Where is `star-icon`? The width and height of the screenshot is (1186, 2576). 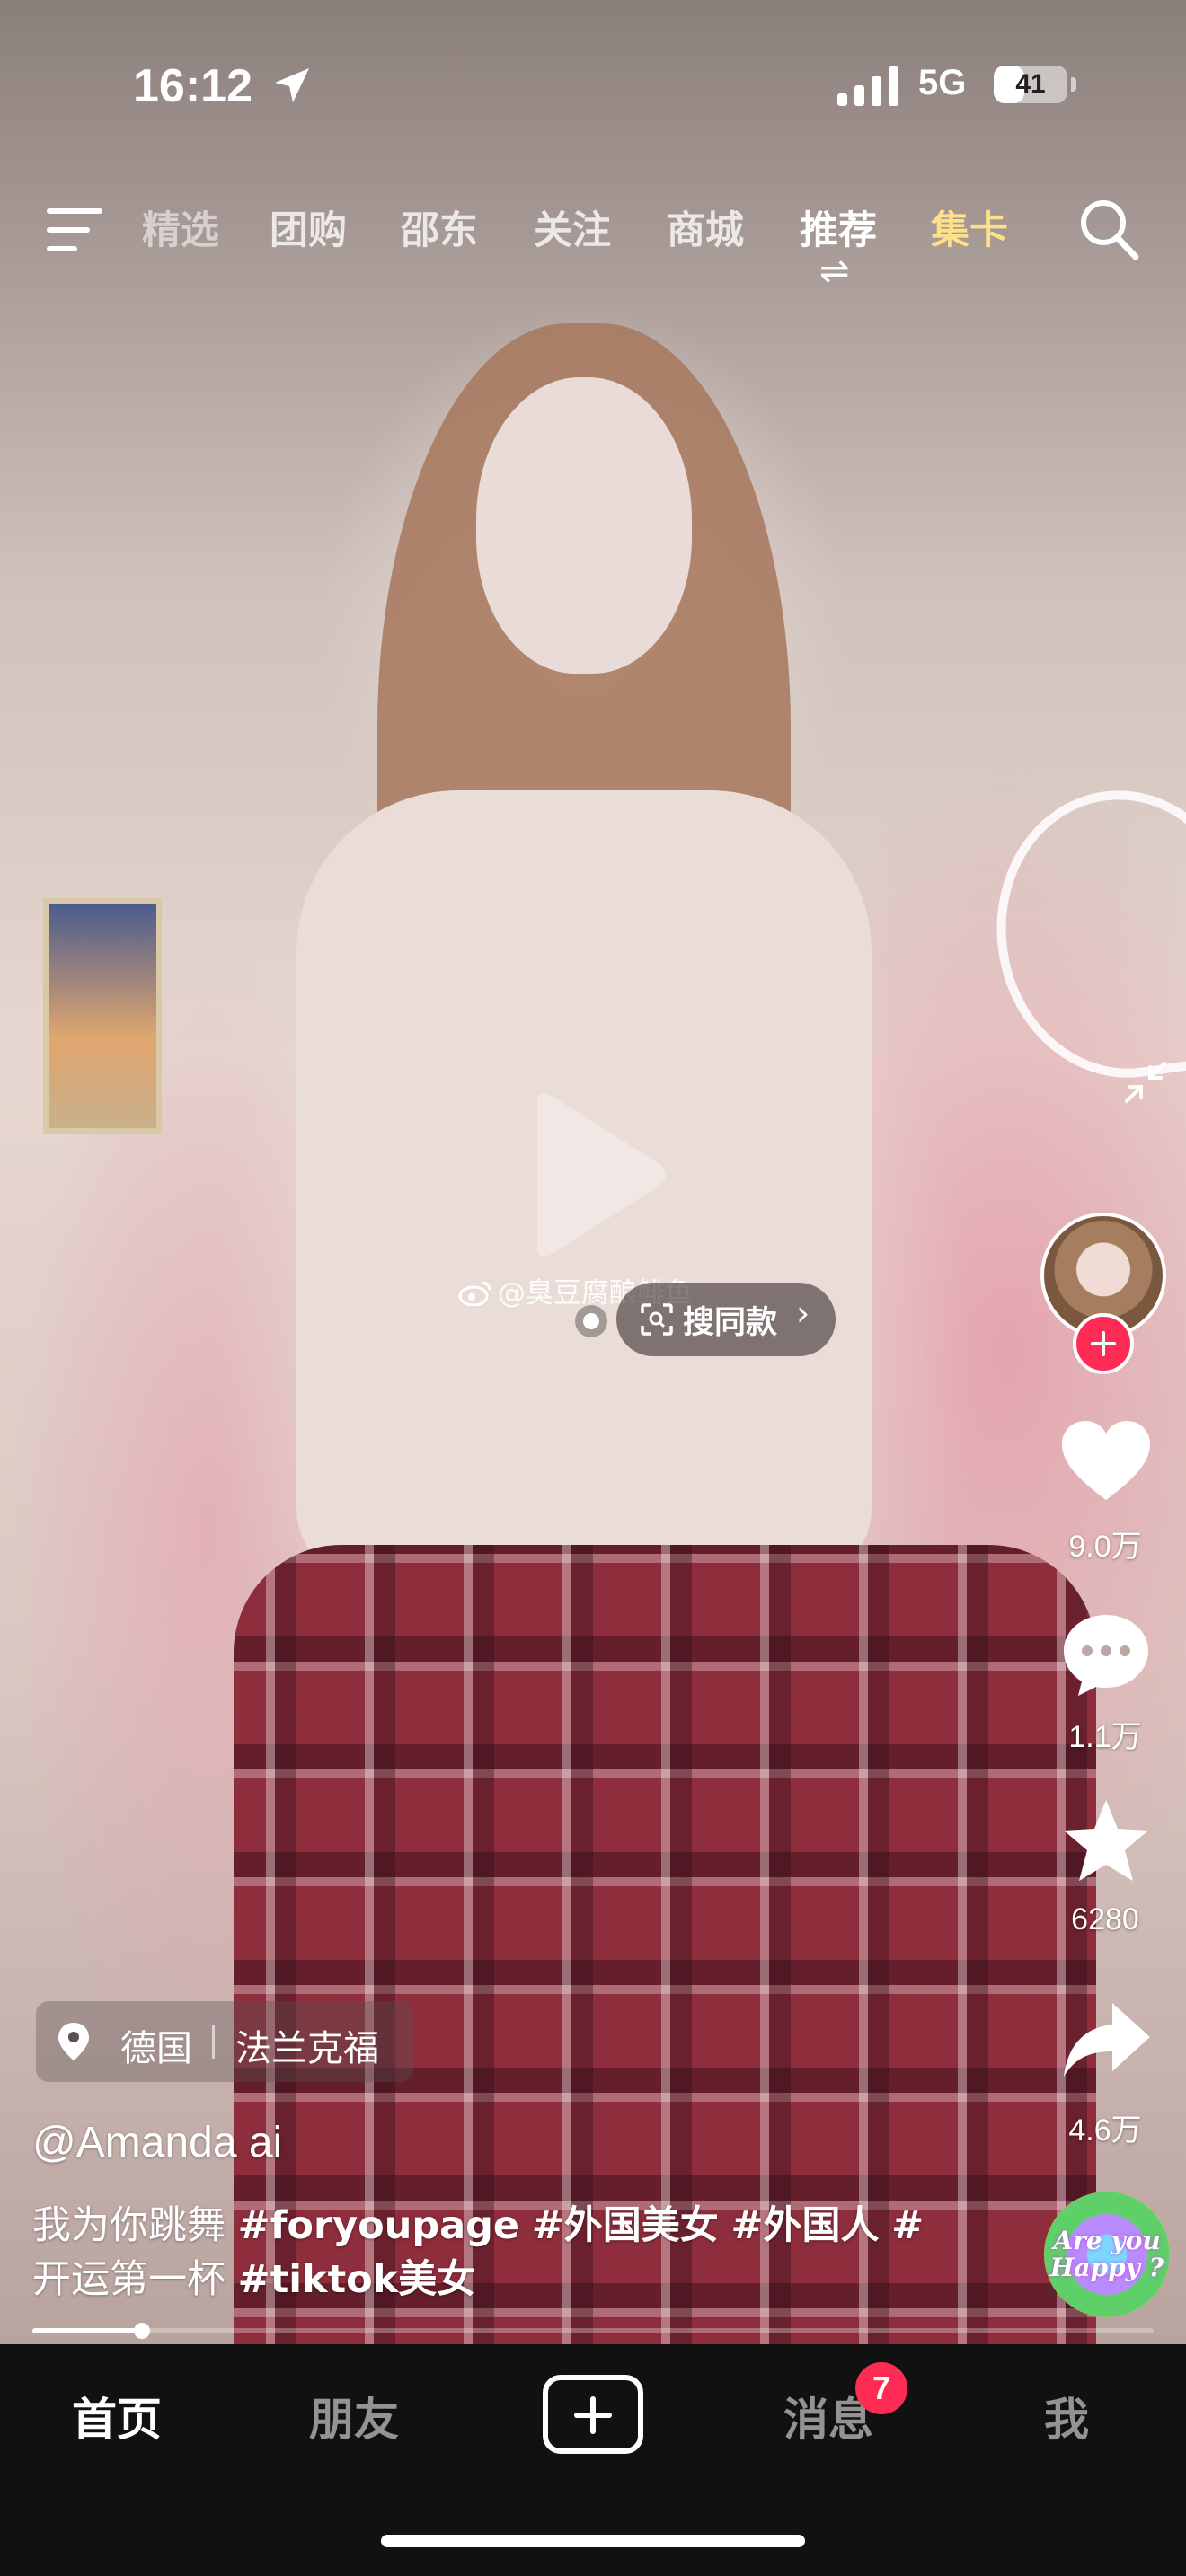 star-icon is located at coordinates (1106, 1841).